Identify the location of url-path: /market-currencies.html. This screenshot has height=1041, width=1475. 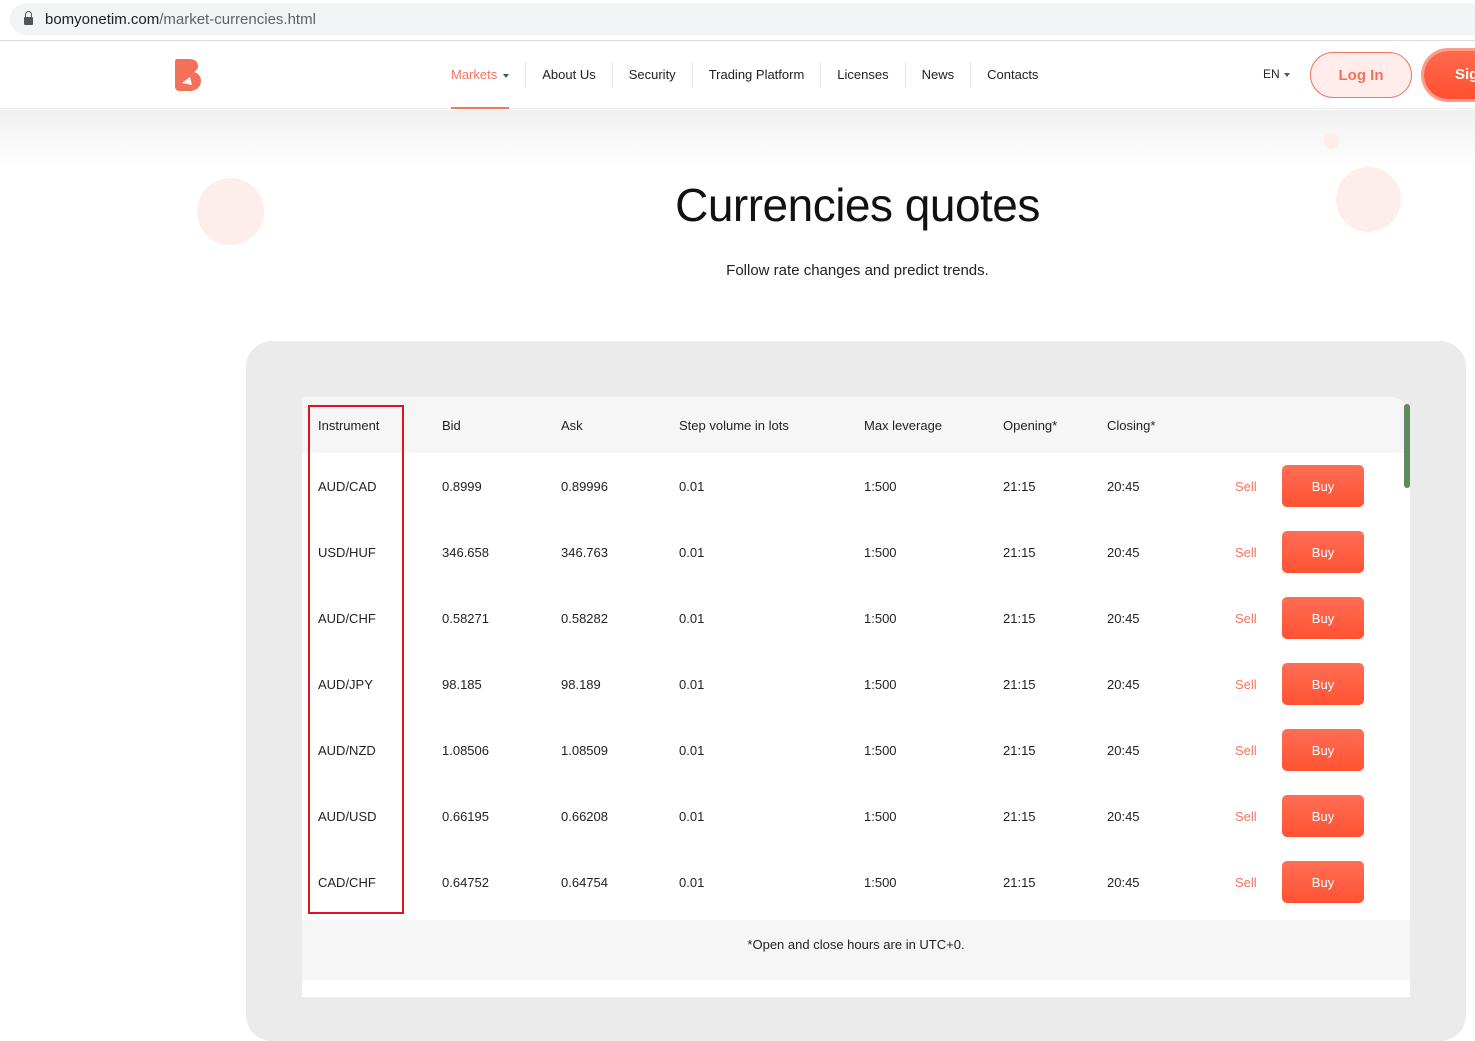
(237, 19).